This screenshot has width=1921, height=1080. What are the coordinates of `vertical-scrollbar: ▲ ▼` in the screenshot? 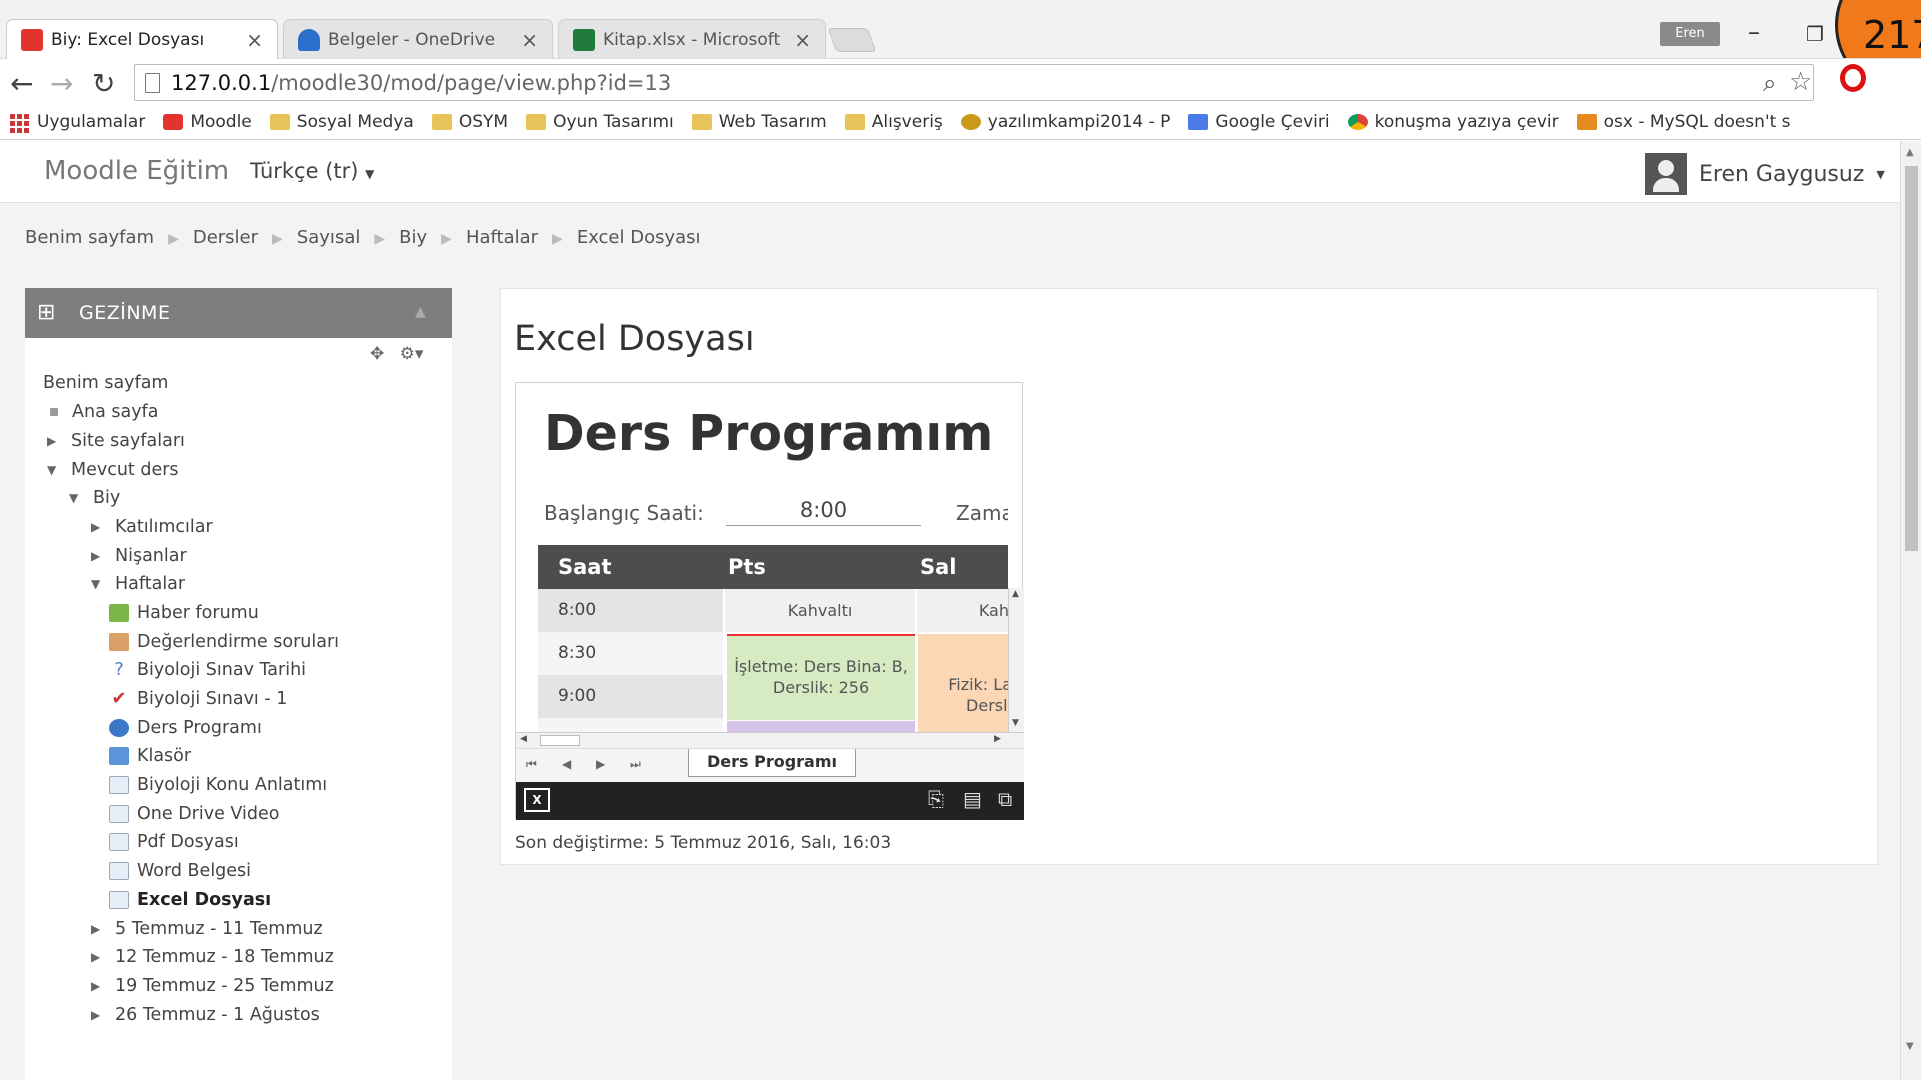 It's located at (1016, 660).